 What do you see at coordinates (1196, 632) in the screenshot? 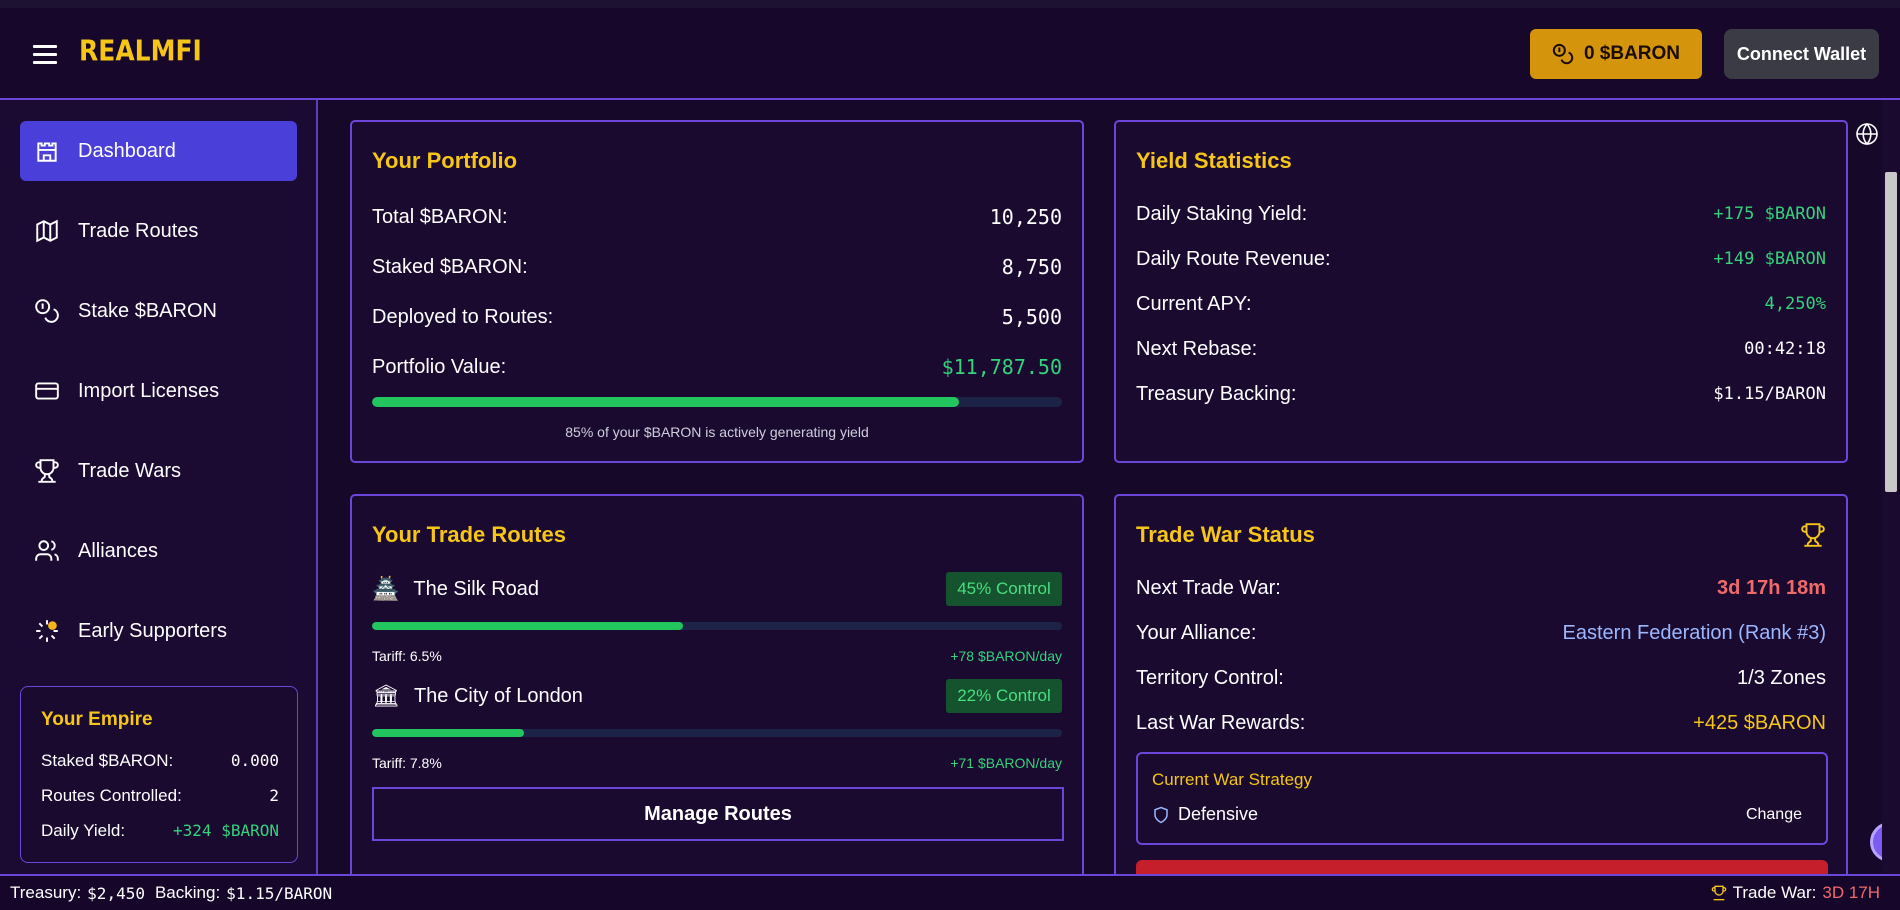
I see `war-label: Your Alliance:` at bounding box center [1196, 632].